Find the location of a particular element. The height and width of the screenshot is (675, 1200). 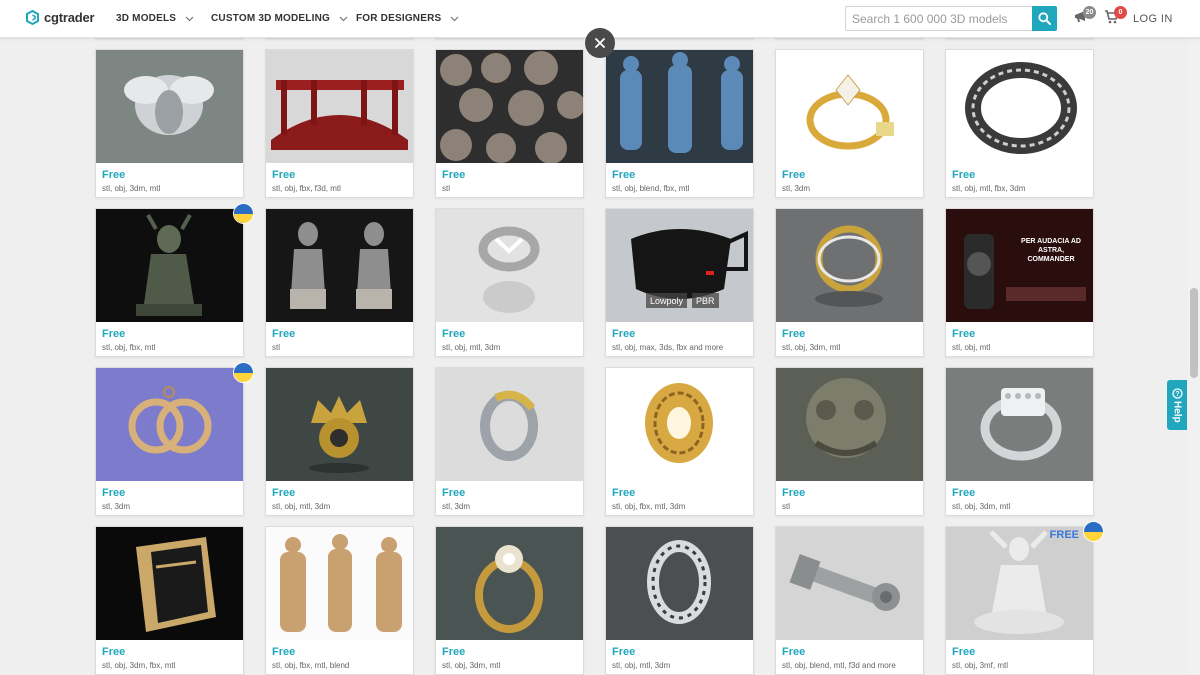

soldier-figures-icon is located at coordinates (679, 106).